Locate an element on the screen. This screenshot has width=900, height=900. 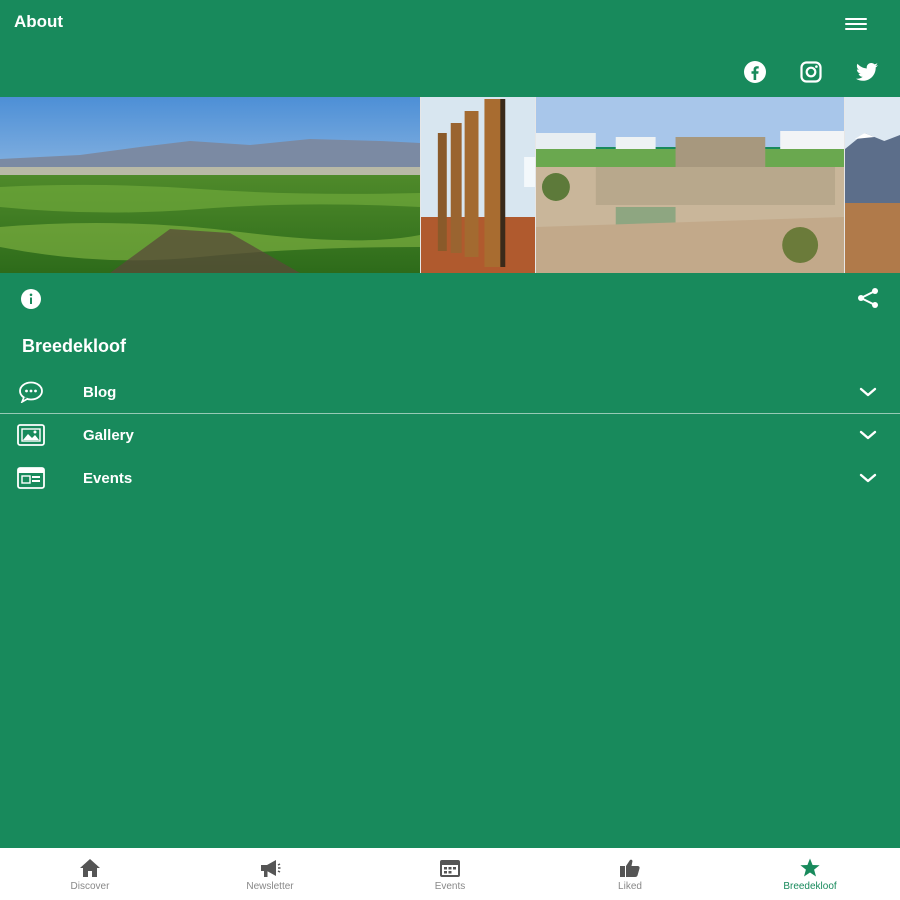
twitter-icon is located at coordinates (867, 72).